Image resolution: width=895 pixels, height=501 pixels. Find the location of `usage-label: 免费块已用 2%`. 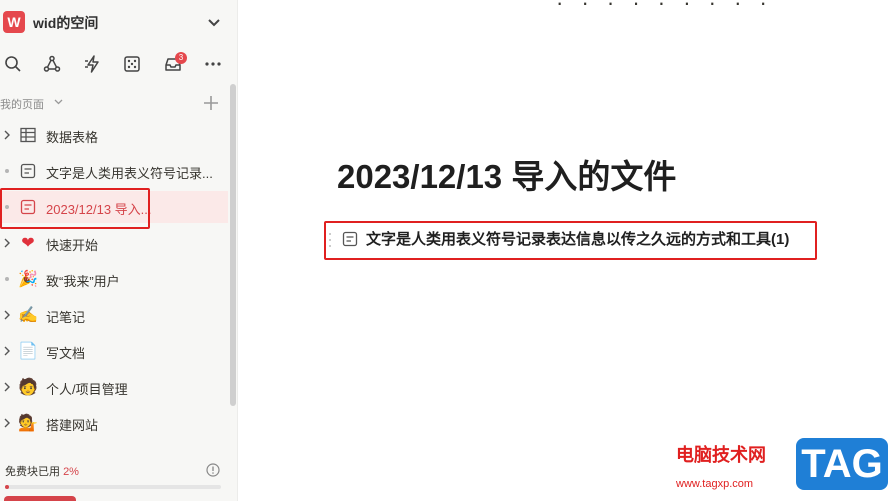

usage-label: 免费块已用 2% is located at coordinates (42, 471).